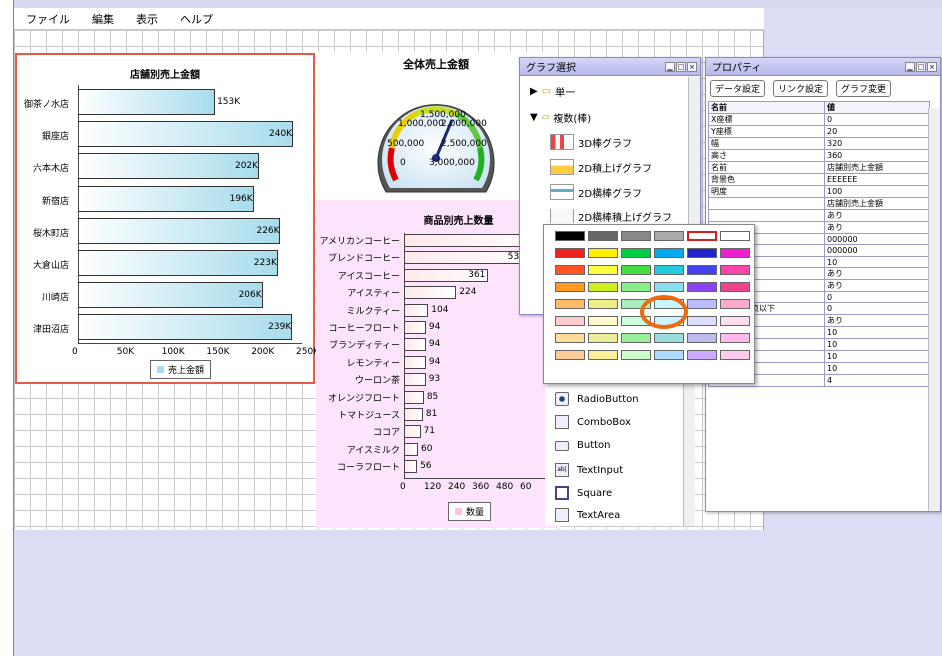 The width and height of the screenshot is (942, 656). Describe the element at coordinates (819, 203) in the screenshot. I see `property-row: 店舗別売上金額` at that location.